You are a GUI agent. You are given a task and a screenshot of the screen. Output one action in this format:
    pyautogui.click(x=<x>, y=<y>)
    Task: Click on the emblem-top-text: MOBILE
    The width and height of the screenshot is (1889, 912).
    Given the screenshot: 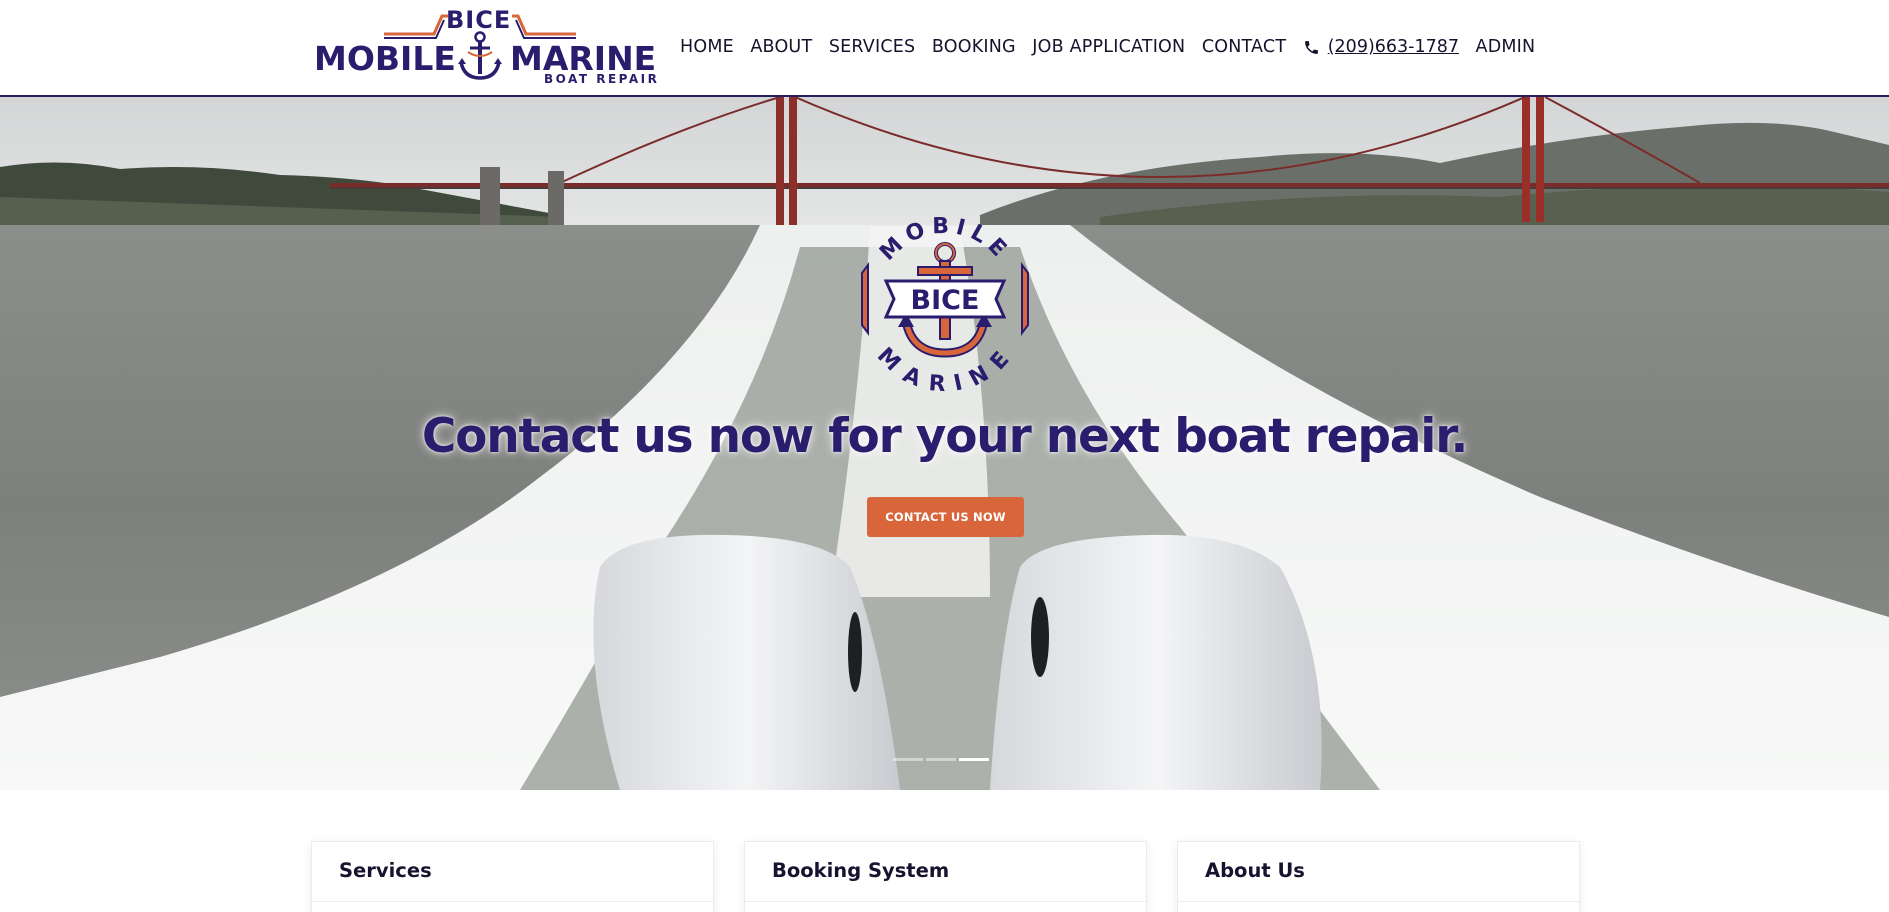 What is the action you would take?
    pyautogui.click(x=942, y=240)
    